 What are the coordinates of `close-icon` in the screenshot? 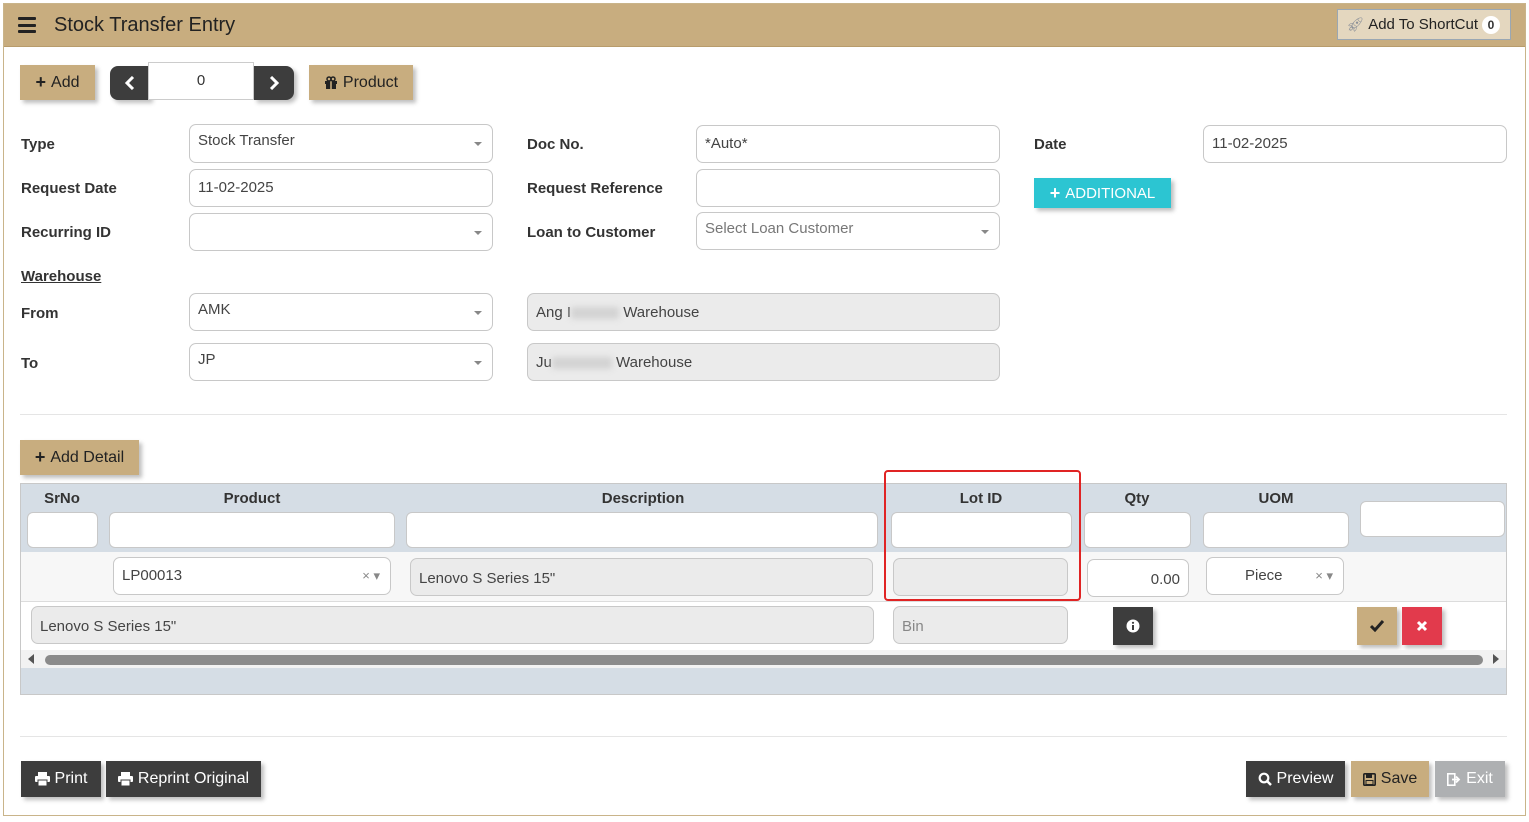 It's located at (1422, 626).